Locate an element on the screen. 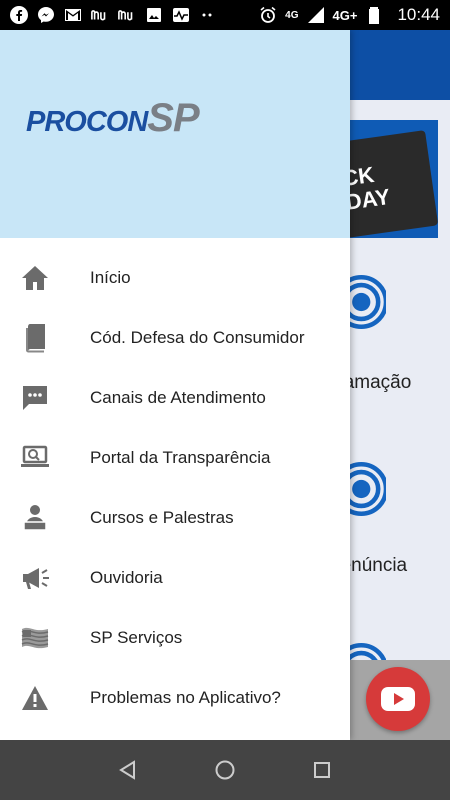 The width and height of the screenshot is (450, 800). notification-icons is located at coordinates (113, 15).